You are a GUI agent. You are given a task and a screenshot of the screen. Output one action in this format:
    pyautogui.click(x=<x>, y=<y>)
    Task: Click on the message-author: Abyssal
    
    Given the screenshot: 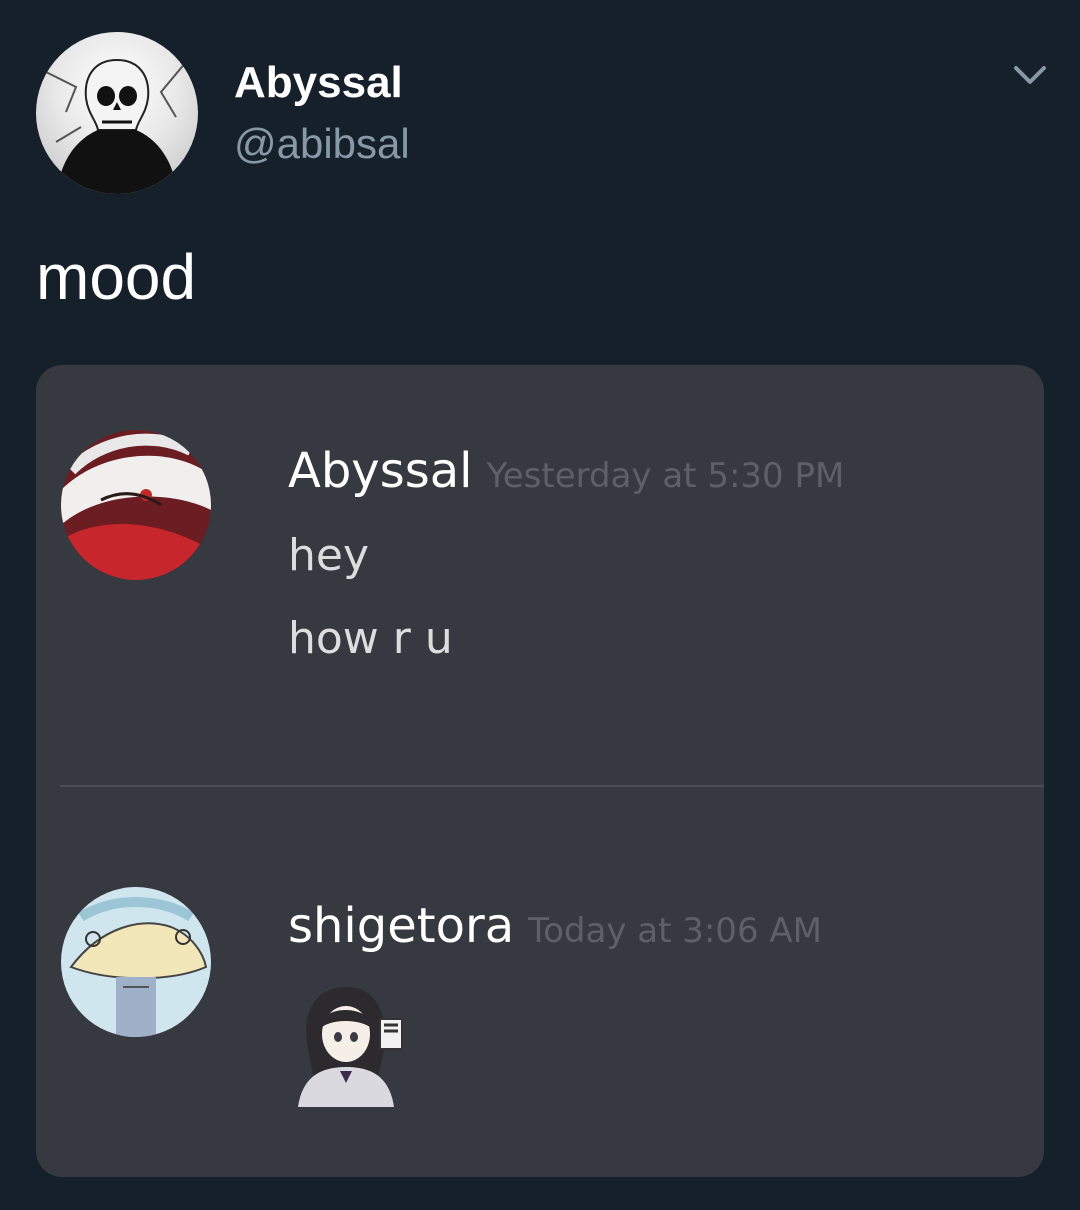 What is the action you would take?
    pyautogui.click(x=380, y=471)
    